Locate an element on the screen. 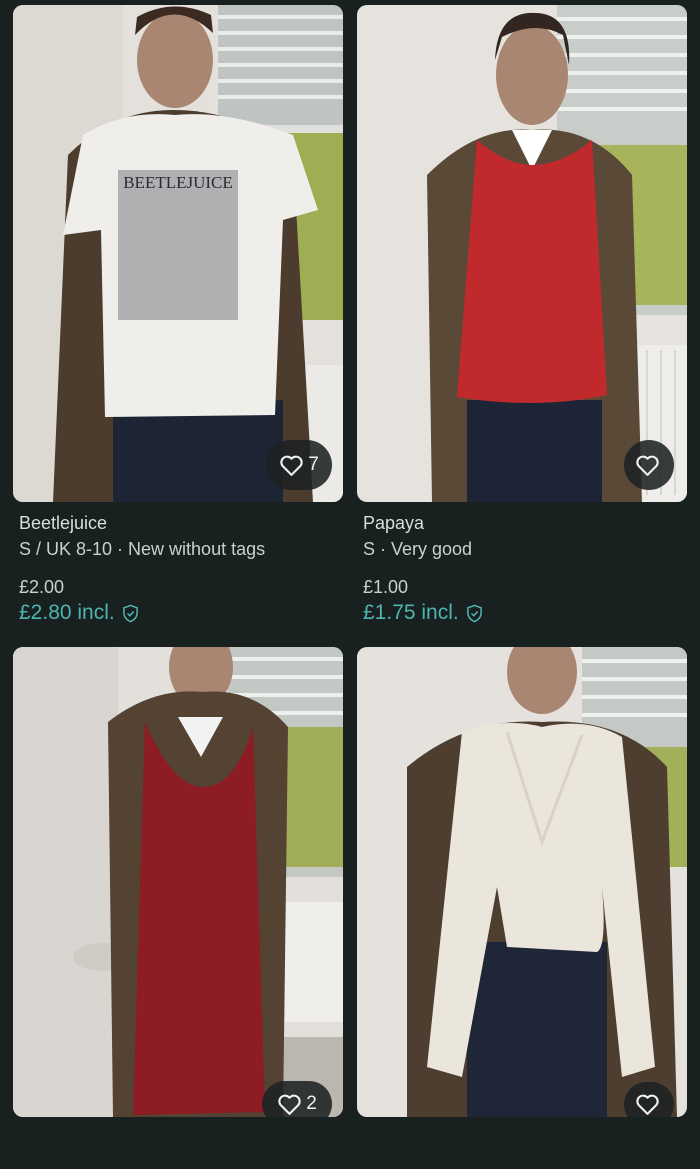  listing-title: Beetlejuice is located at coordinates (63, 523).